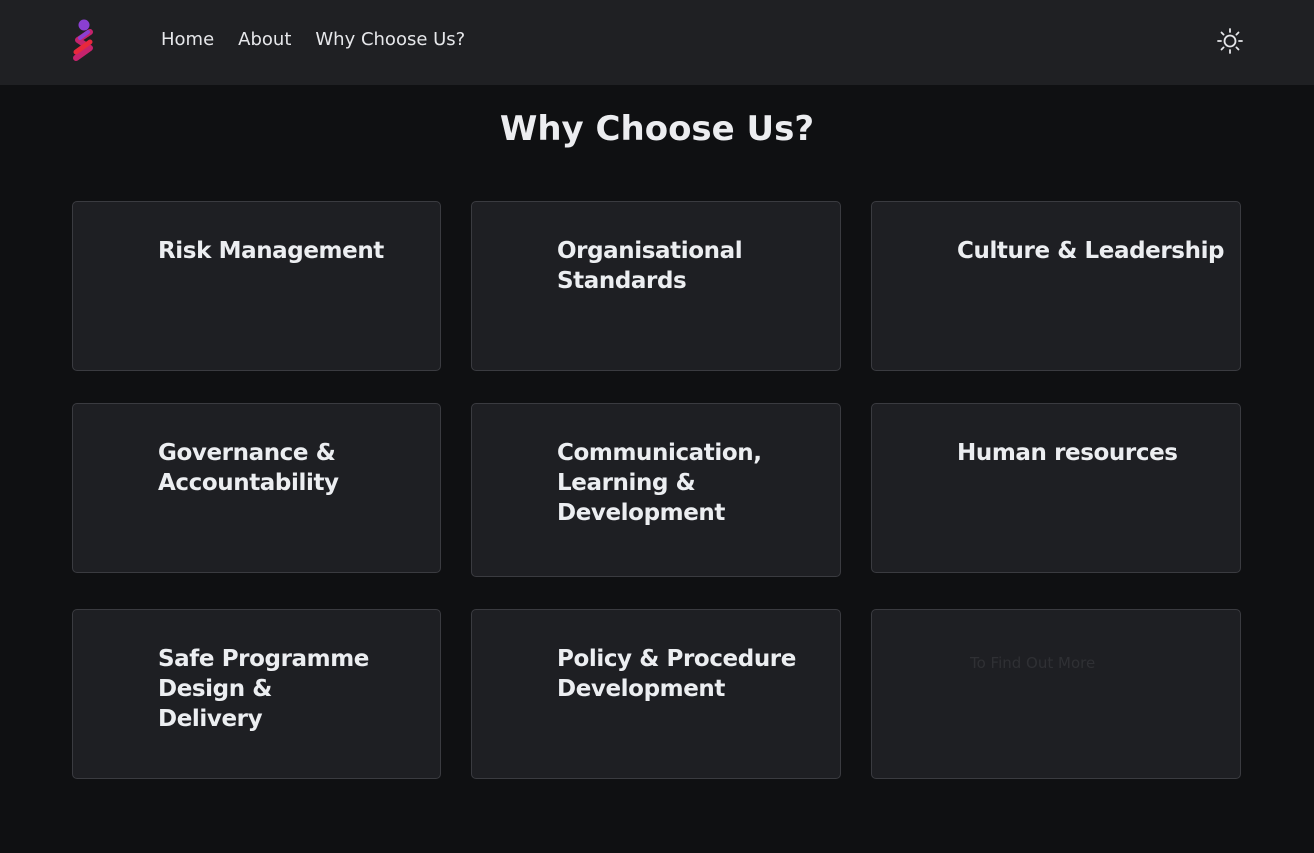 Image resolution: width=1314 pixels, height=853 pixels. I want to click on card-title: Risk Management, so click(271, 251).